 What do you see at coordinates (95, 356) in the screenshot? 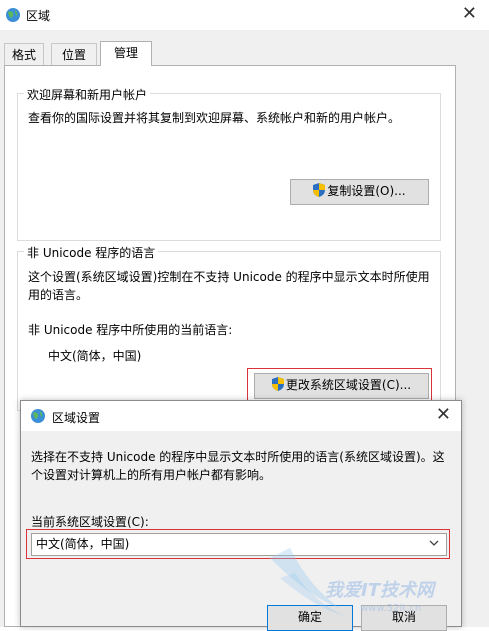
I see `current-language-value: 中文(简体，中国)` at bounding box center [95, 356].